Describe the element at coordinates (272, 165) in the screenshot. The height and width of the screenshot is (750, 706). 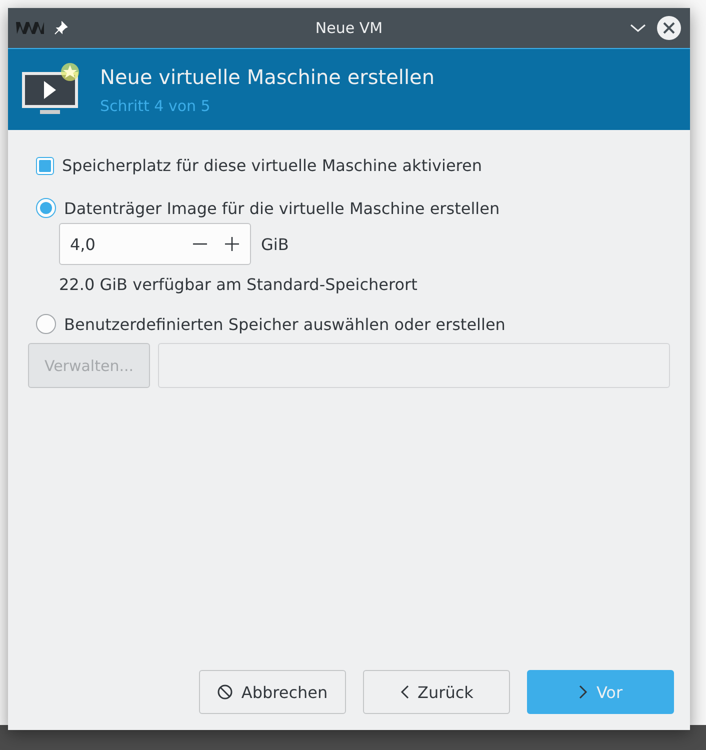
I see `checkbox-label: Speicherplatz für diese virtuelle Maschine aktivieren` at that location.